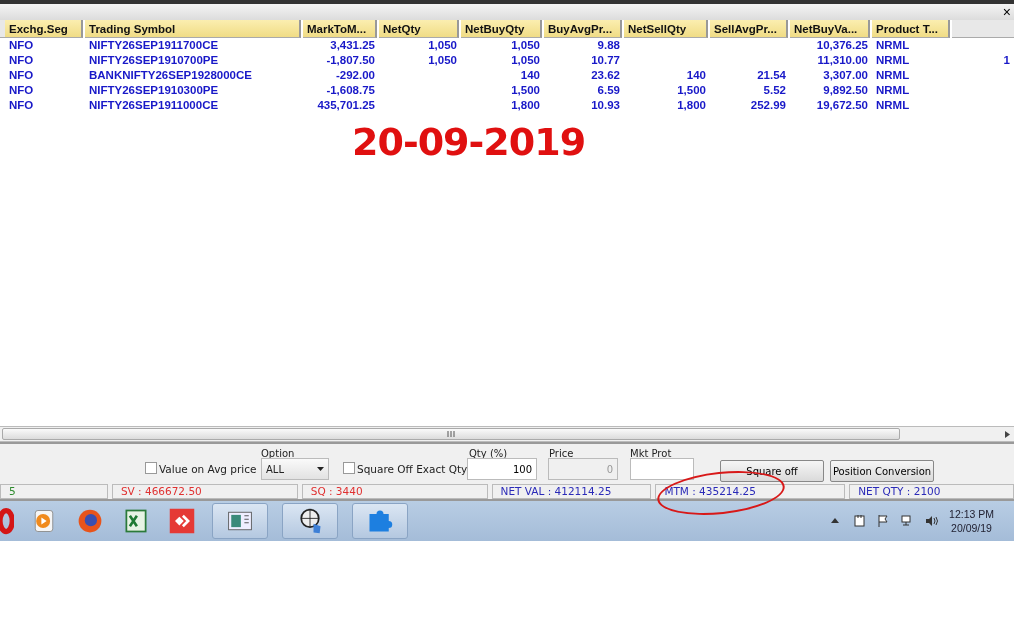 This screenshot has height=640, width=1014. What do you see at coordinates (501, 29) in the screenshot?
I see `column-header: NetBuyQty` at bounding box center [501, 29].